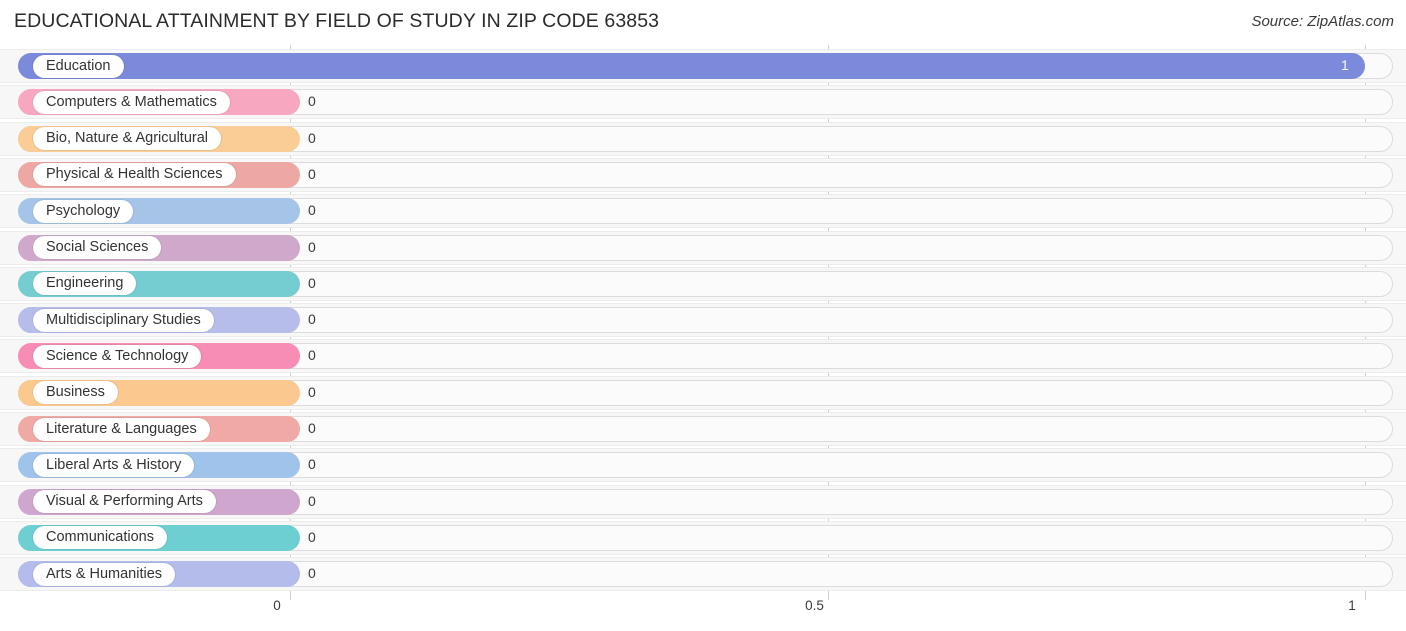 This screenshot has height=631, width=1406. Describe the element at coordinates (691, 66) in the screenshot. I see `bar-fill` at that location.